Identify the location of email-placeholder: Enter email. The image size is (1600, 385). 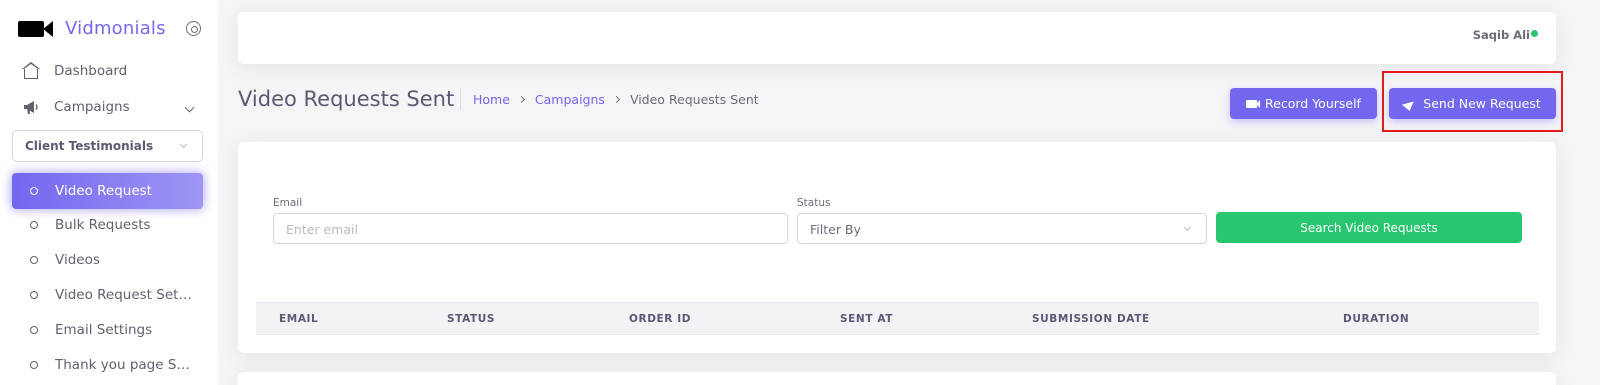
(322, 229).